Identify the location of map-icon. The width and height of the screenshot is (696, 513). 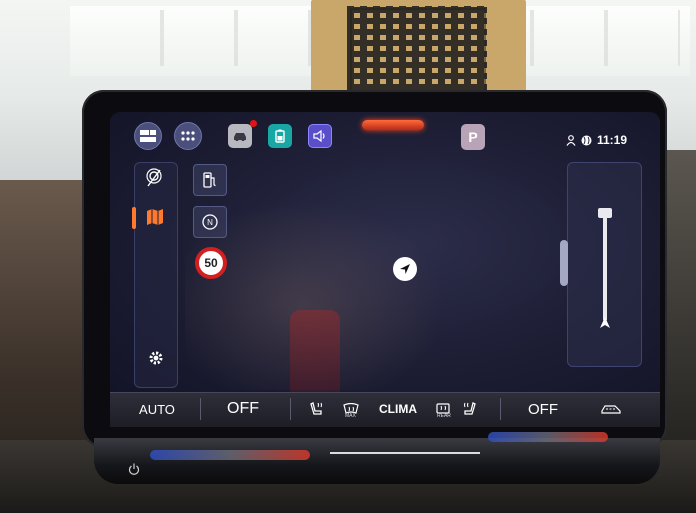
(155, 217).